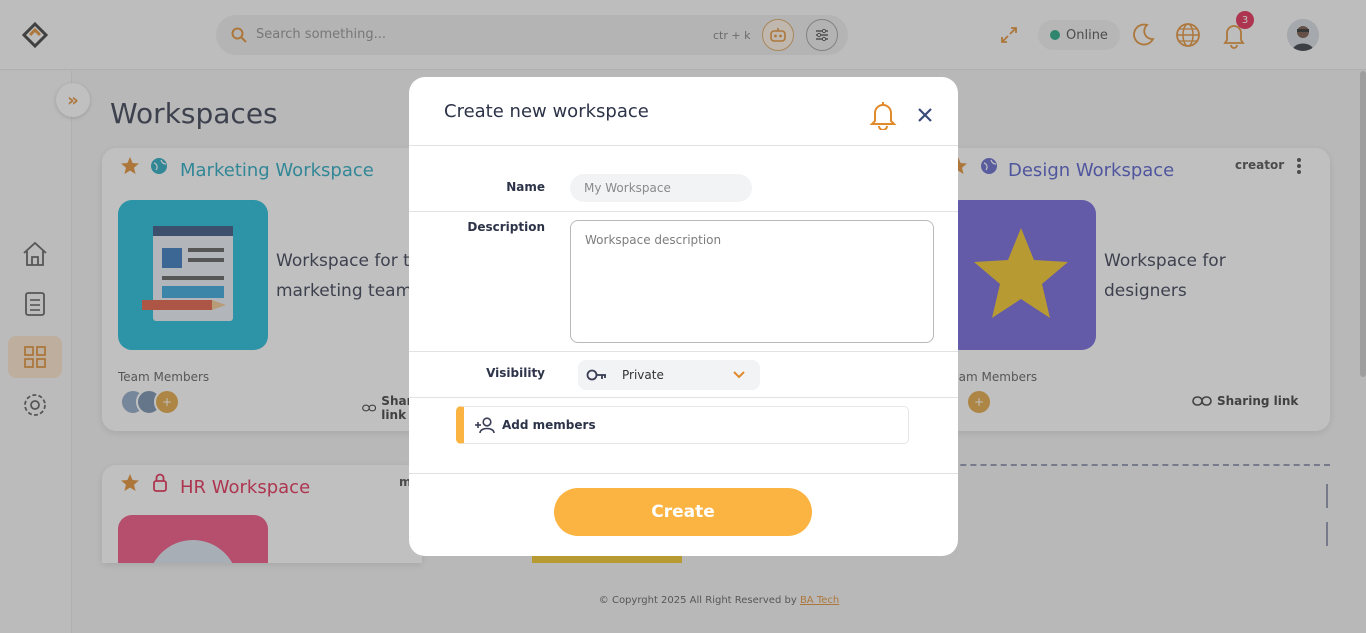 This screenshot has width=1366, height=633. What do you see at coordinates (683, 512) in the screenshot?
I see `create-button: Create` at bounding box center [683, 512].